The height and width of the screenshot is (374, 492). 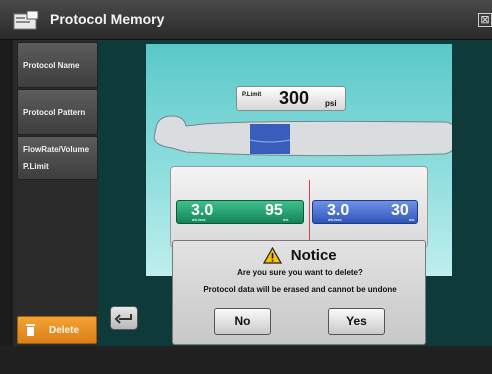 I want to click on protocol-memory-icon, so click(x=26, y=20).